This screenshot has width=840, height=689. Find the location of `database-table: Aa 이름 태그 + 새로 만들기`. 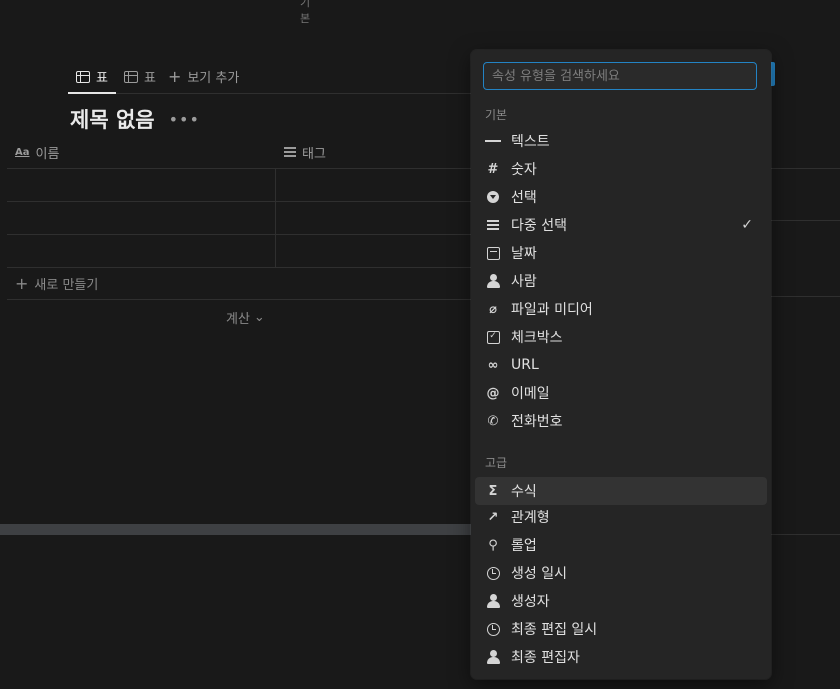

database-table: Aa 이름 태그 + 새로 만들기 is located at coordinates (262, 218).